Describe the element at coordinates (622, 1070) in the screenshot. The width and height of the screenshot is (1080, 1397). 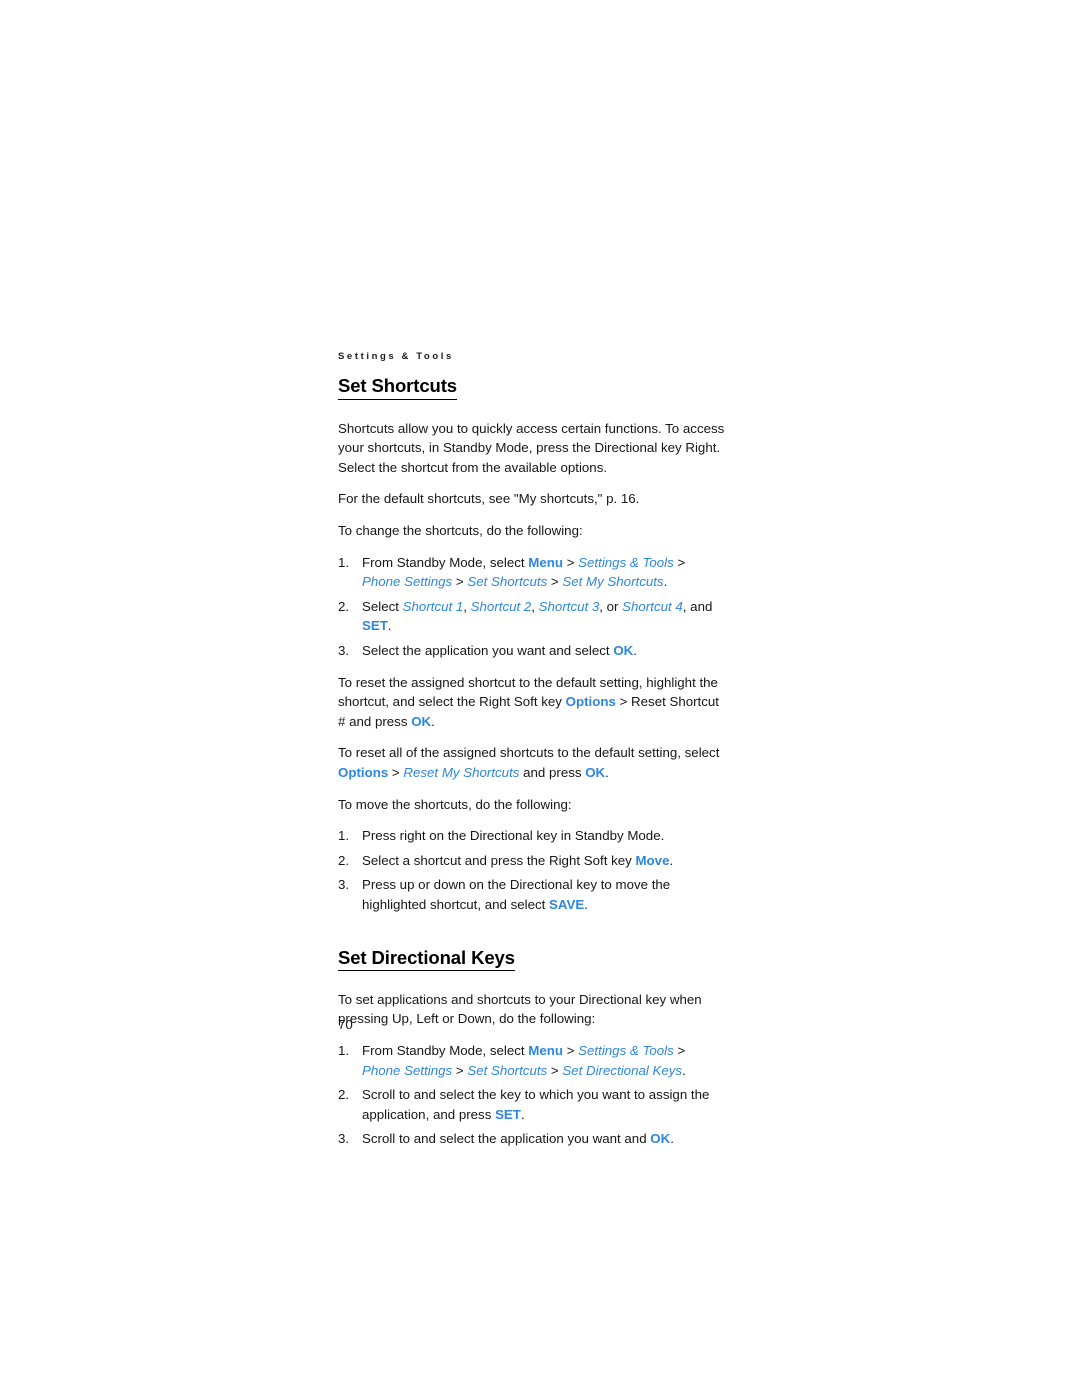
I see `nav-set-directional-keys: Set Directional Keys` at that location.